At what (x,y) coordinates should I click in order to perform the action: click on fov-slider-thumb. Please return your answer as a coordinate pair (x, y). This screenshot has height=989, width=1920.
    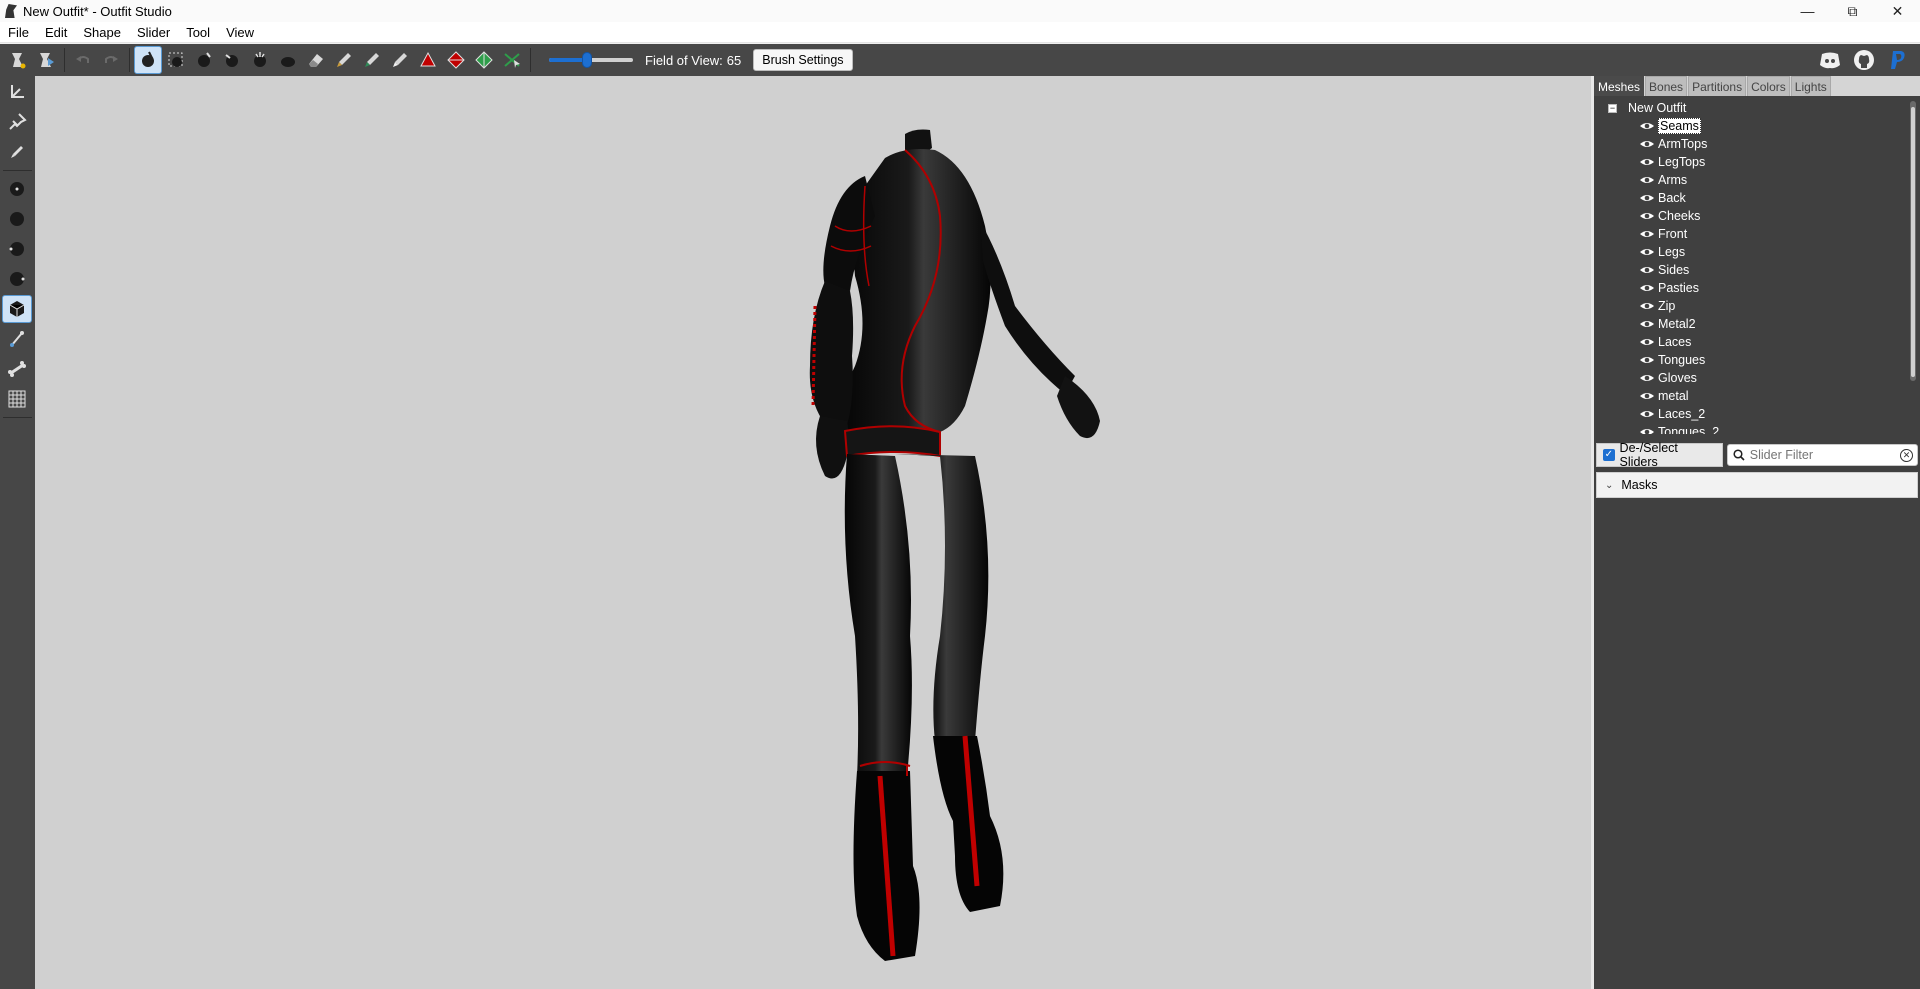
    Looking at the image, I should click on (586, 60).